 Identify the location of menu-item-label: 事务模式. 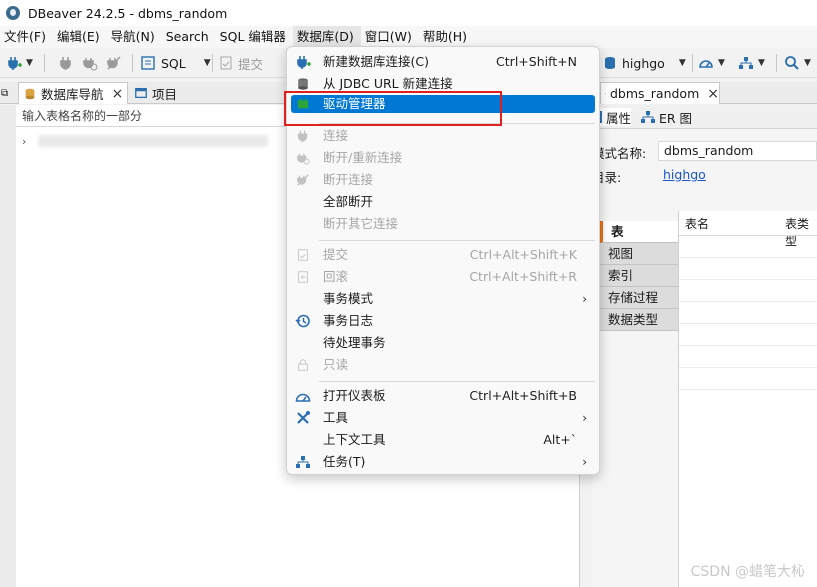
(348, 298).